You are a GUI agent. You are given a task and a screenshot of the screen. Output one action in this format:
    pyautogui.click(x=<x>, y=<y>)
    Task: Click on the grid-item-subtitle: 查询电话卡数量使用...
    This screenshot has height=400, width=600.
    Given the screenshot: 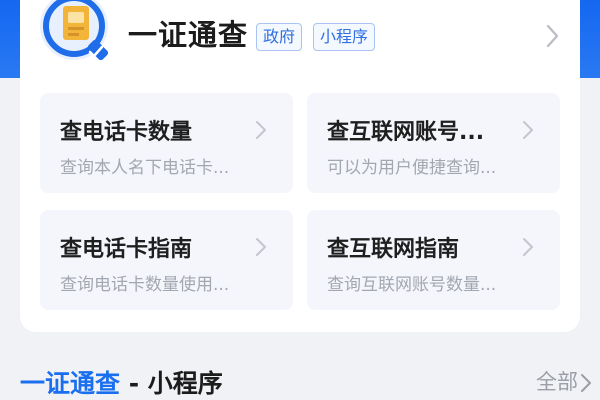 What is the action you would take?
    pyautogui.click(x=145, y=285)
    